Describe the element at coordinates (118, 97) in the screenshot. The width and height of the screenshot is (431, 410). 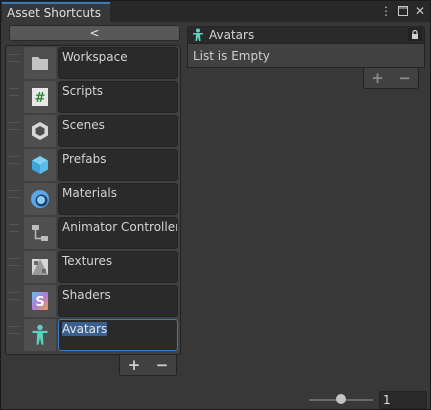
I see `shortcut-name-field: Scripts` at that location.